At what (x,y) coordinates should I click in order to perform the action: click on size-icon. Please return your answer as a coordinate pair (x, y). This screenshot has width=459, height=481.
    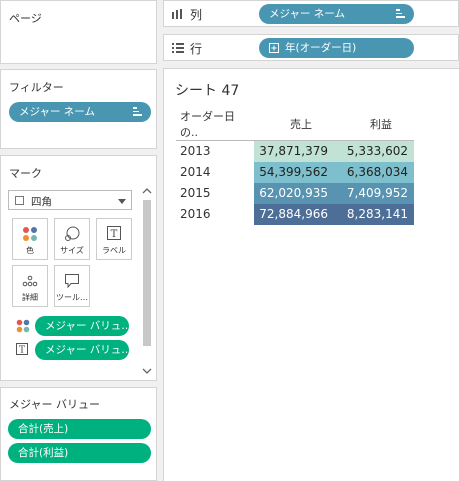
    Looking at the image, I should click on (72, 234).